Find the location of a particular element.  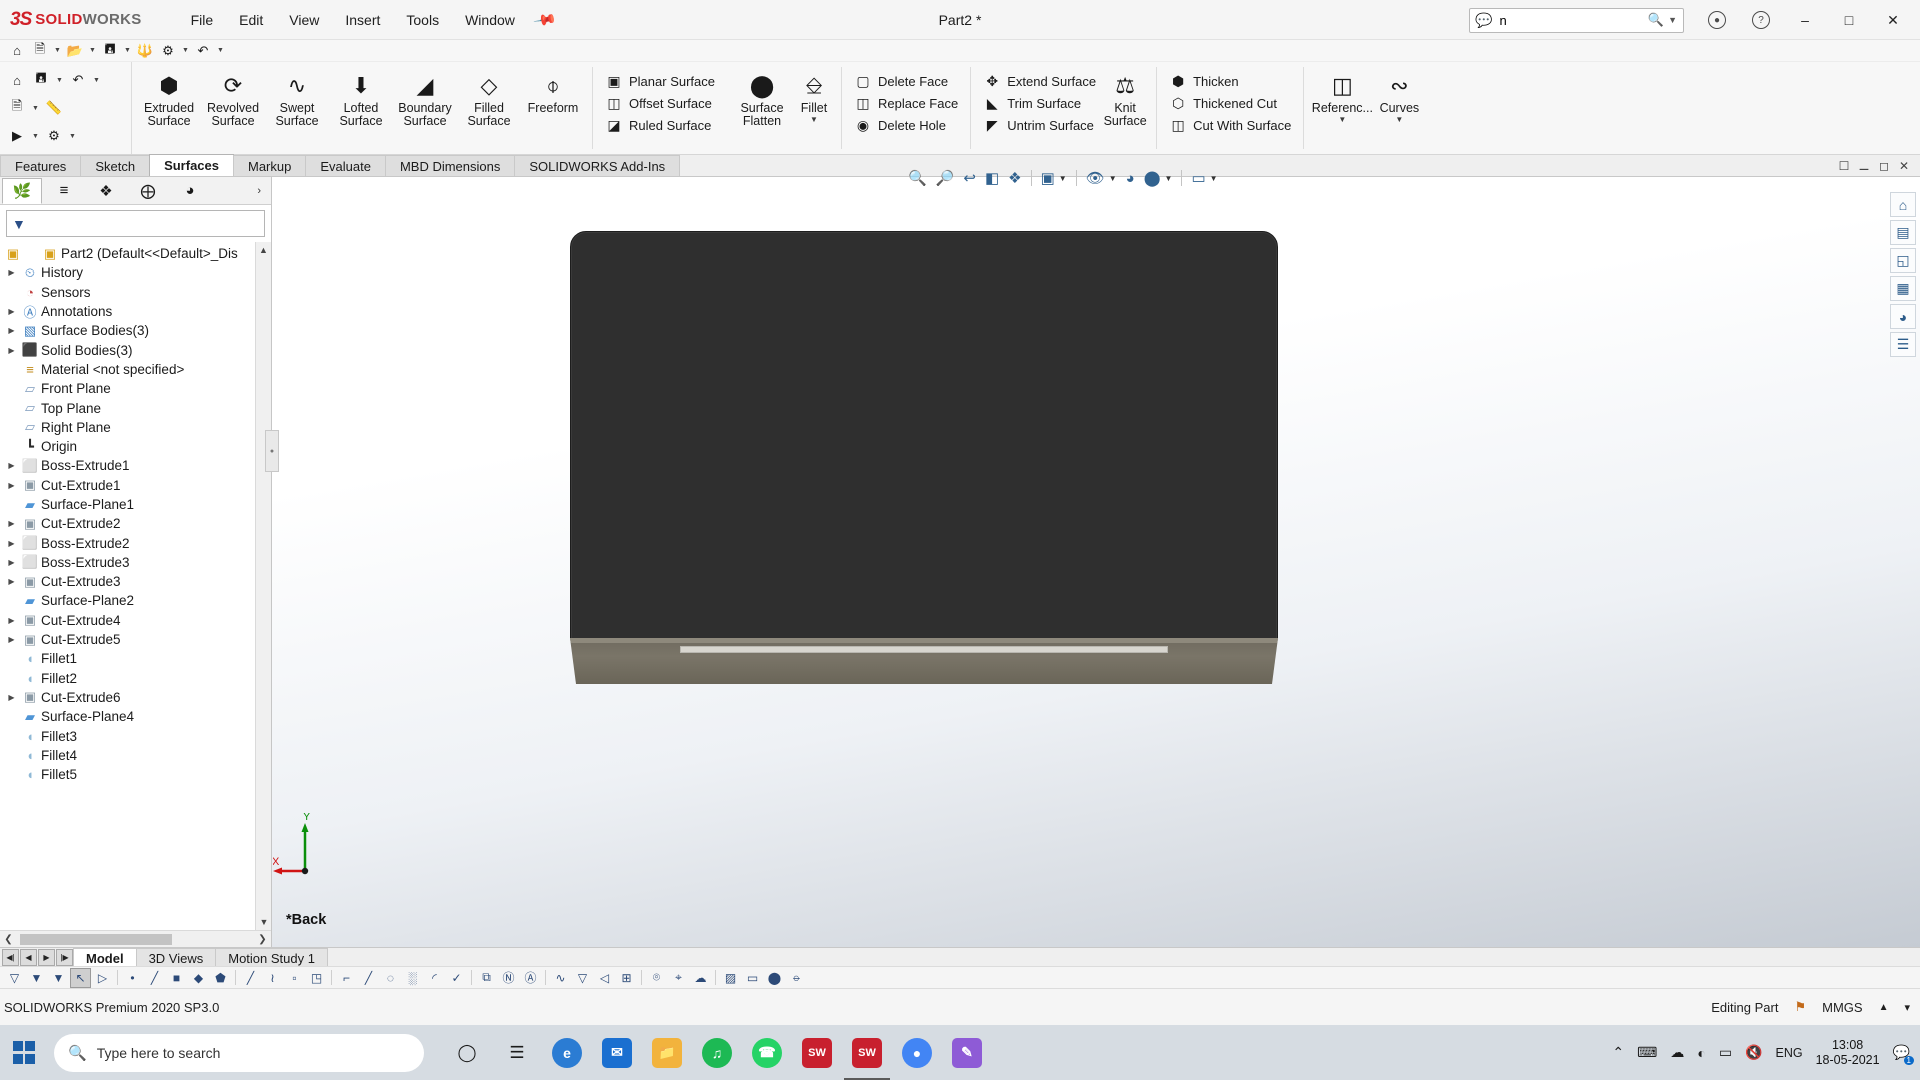

surface-finish-icon: ▽ is located at coordinates (582, 978).